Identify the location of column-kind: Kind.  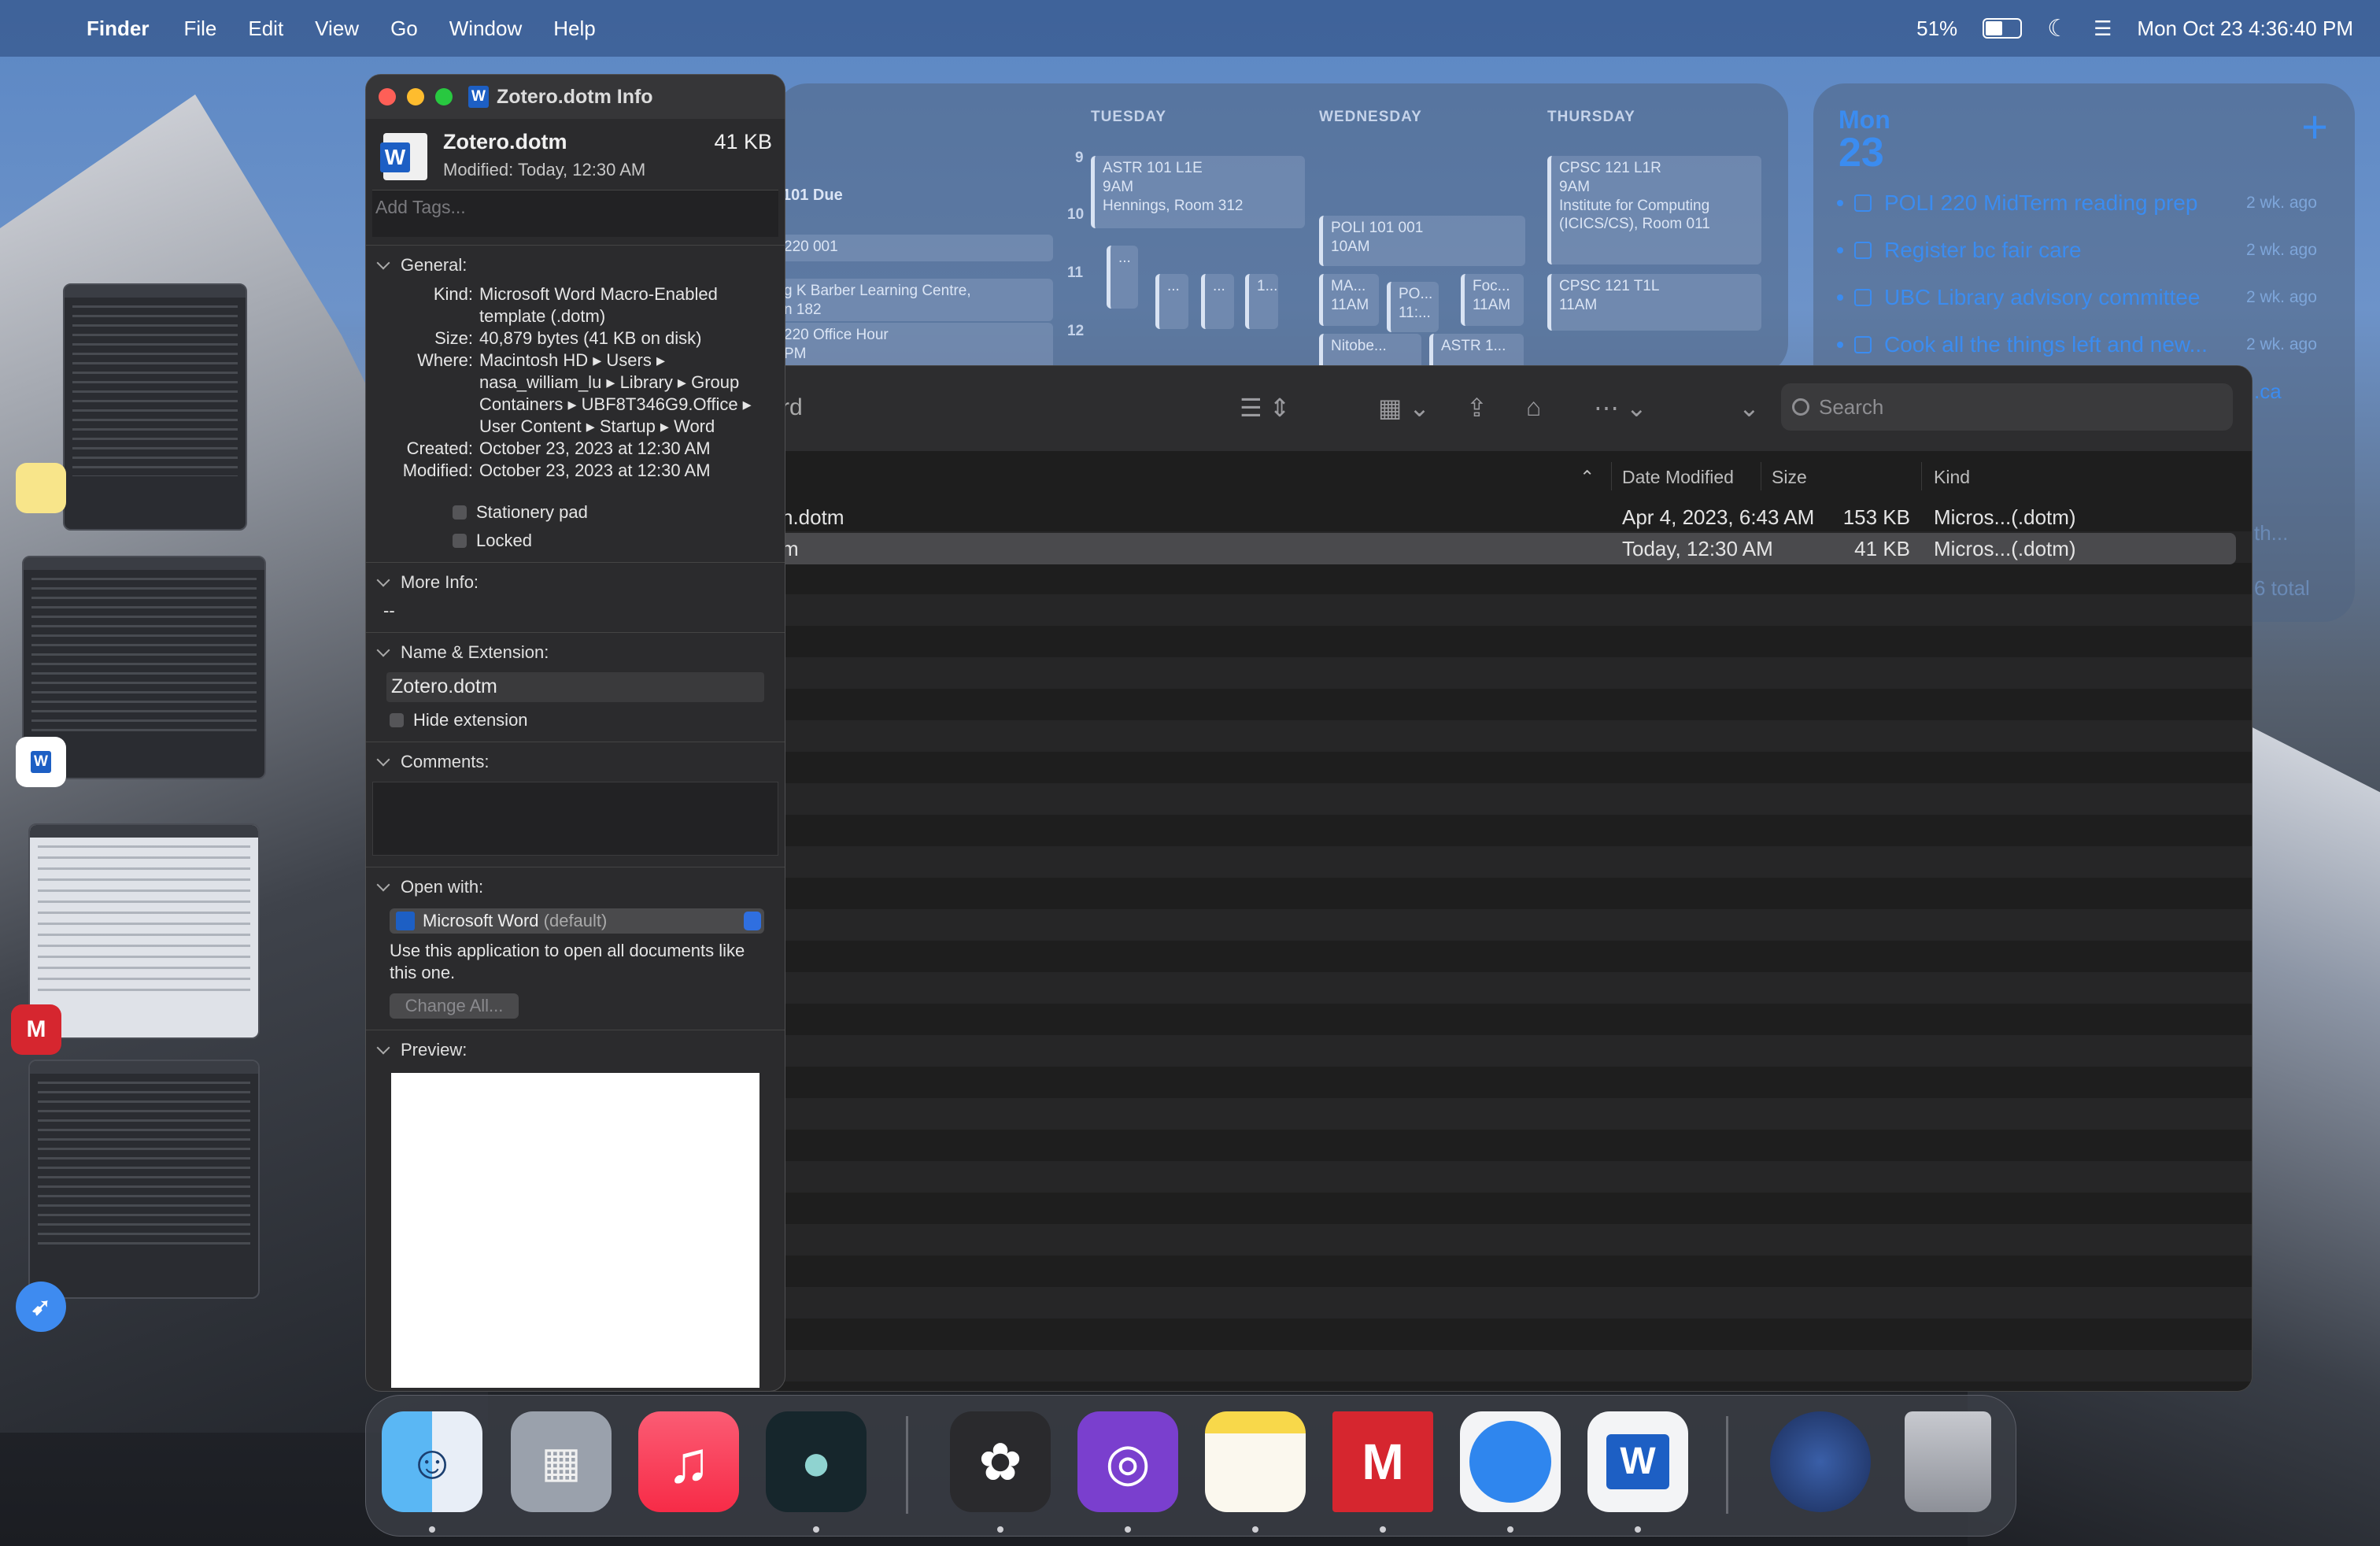
(1952, 477).